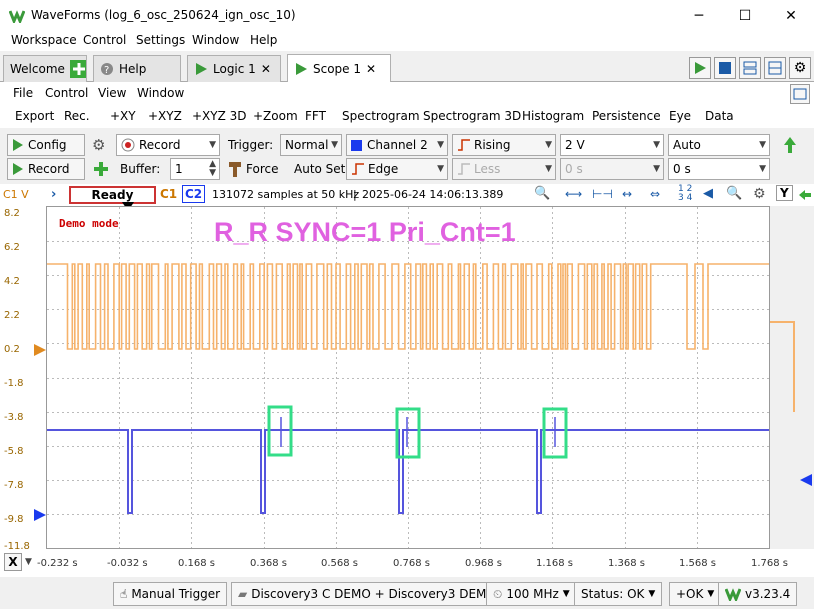 The height and width of the screenshot is (609, 814). What do you see at coordinates (45, 68) in the screenshot?
I see `tab-welcome: Welcome` at bounding box center [45, 68].